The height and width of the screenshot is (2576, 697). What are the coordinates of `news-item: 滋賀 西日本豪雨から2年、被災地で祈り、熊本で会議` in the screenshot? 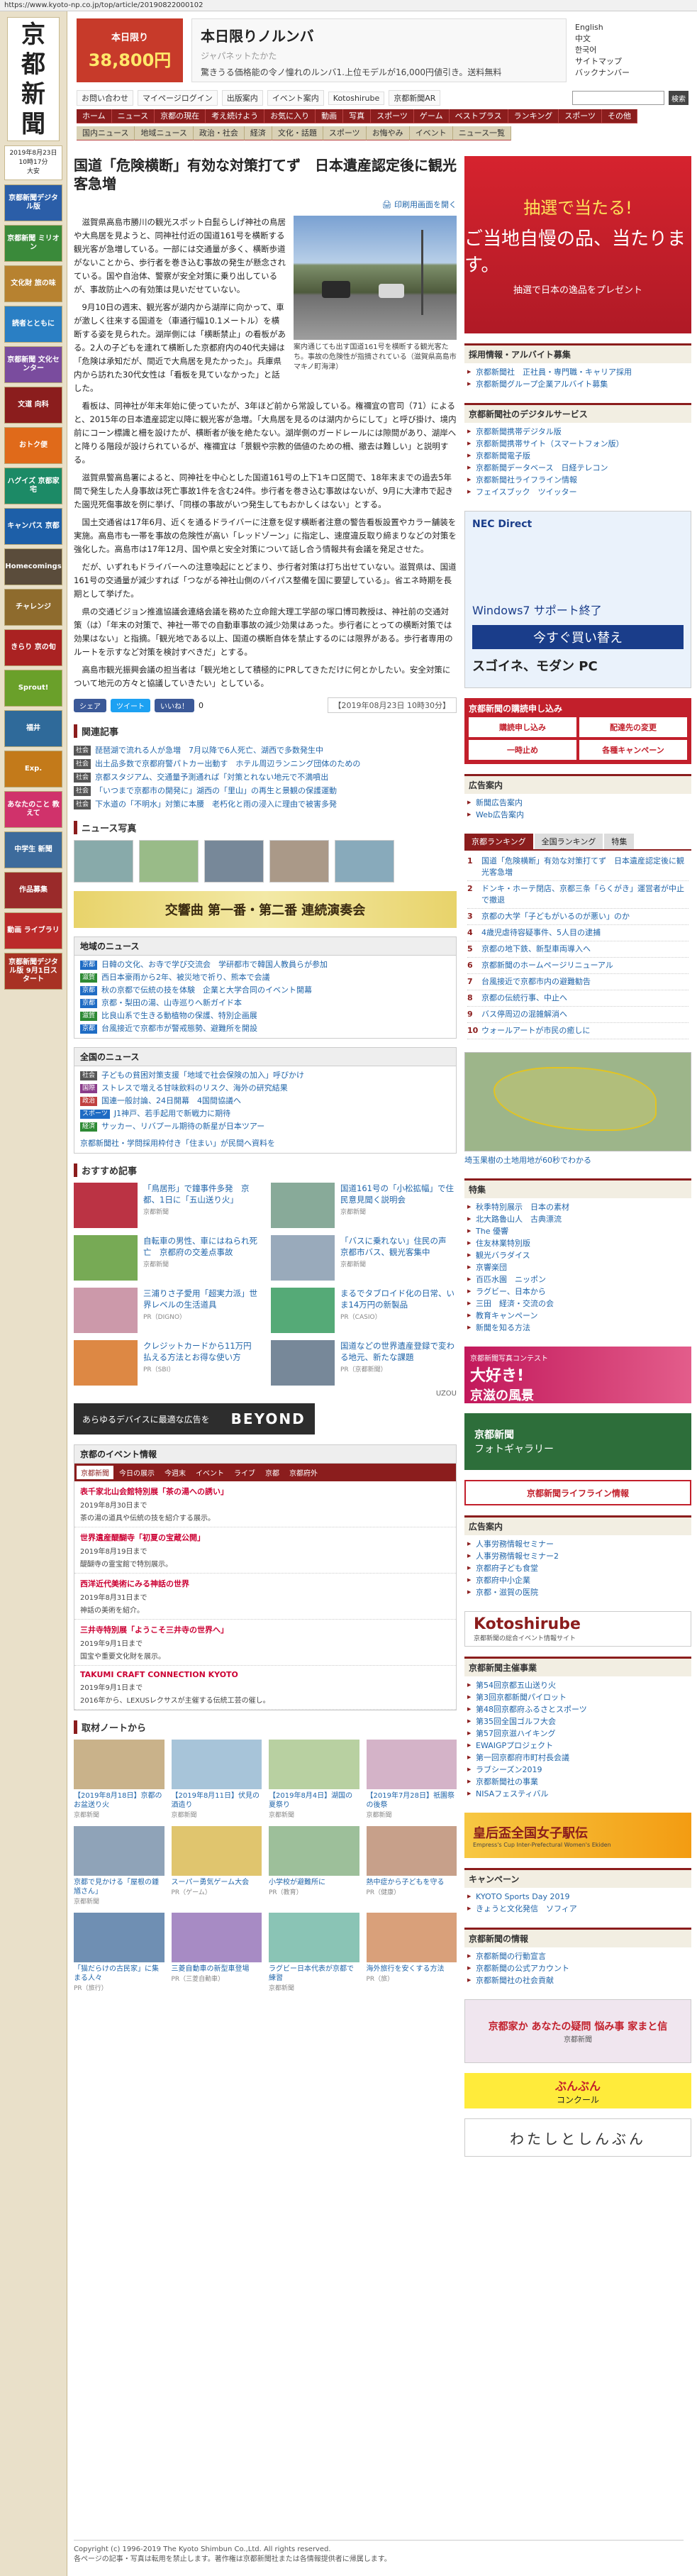 It's located at (265, 977).